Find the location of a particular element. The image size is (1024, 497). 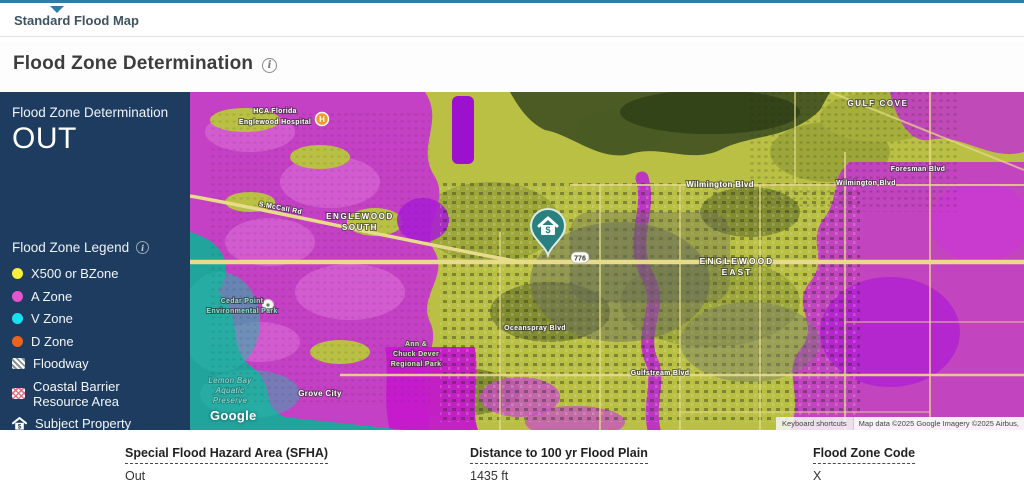

v-zone-swatch is located at coordinates (17, 318).